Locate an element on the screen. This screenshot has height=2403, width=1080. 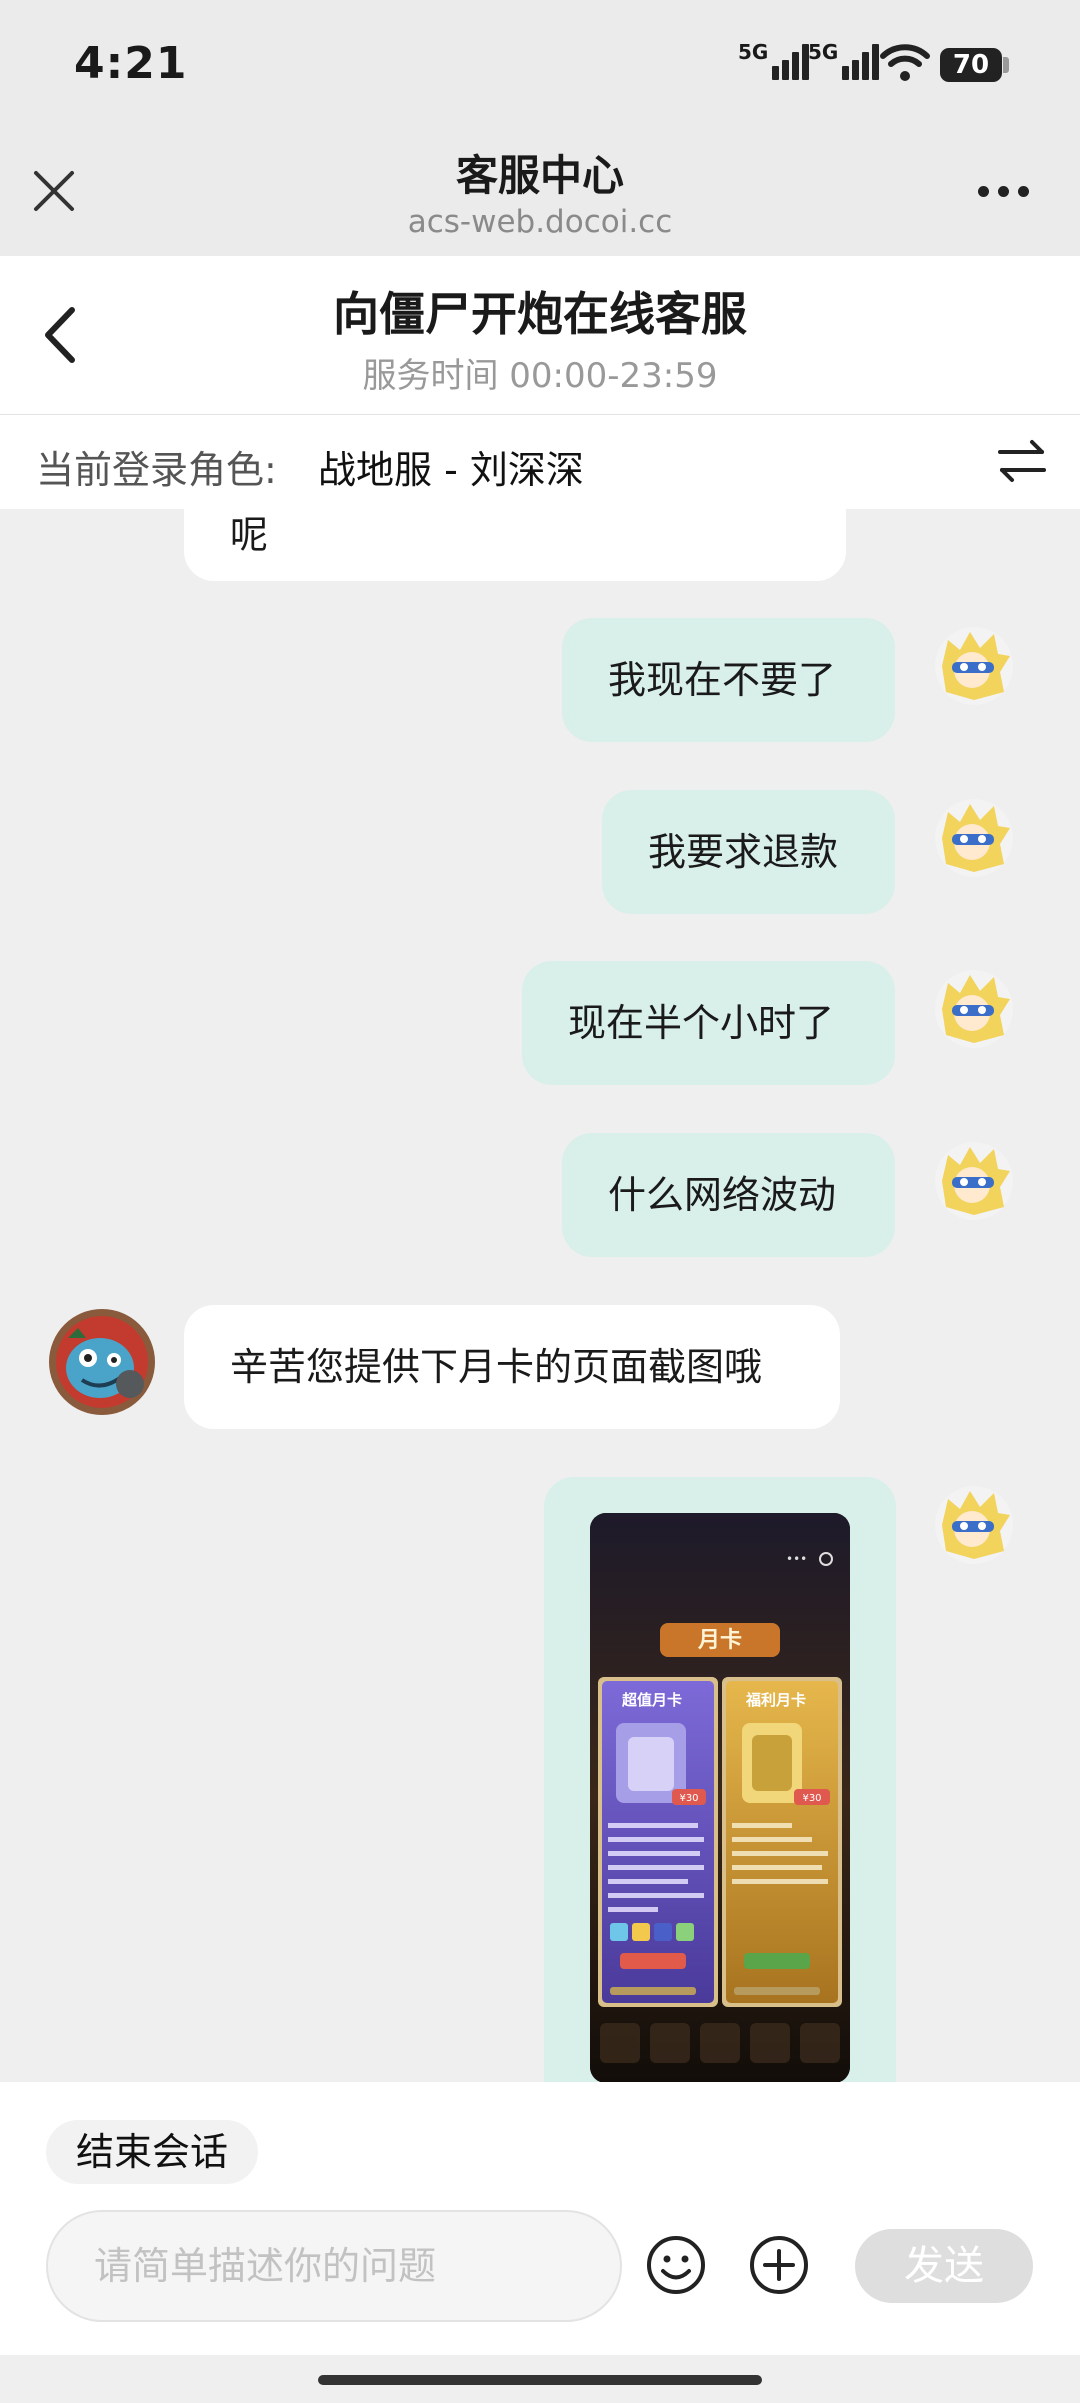
monthly-card-screenshot: ••• 月卡 超值月卡 ¥30 福利月卡 ¥30 is located at coordinates (720, 1797).